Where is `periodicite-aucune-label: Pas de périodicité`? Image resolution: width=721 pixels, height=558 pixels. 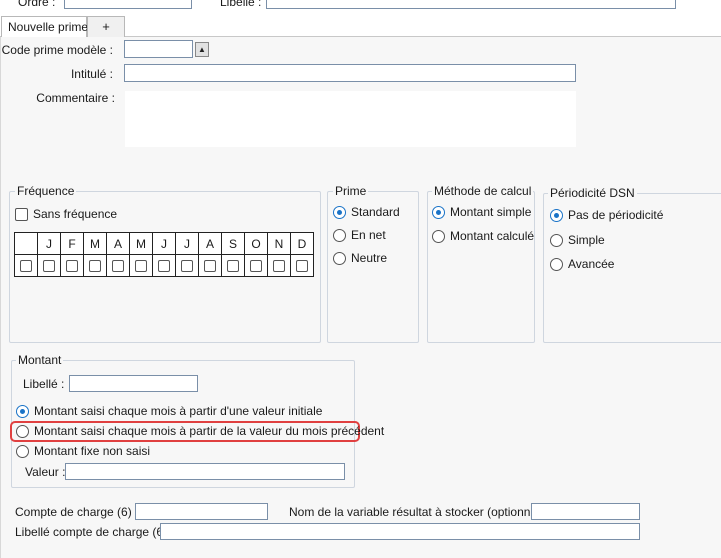
periodicite-aucune-label: Pas de périodicité is located at coordinates (616, 215).